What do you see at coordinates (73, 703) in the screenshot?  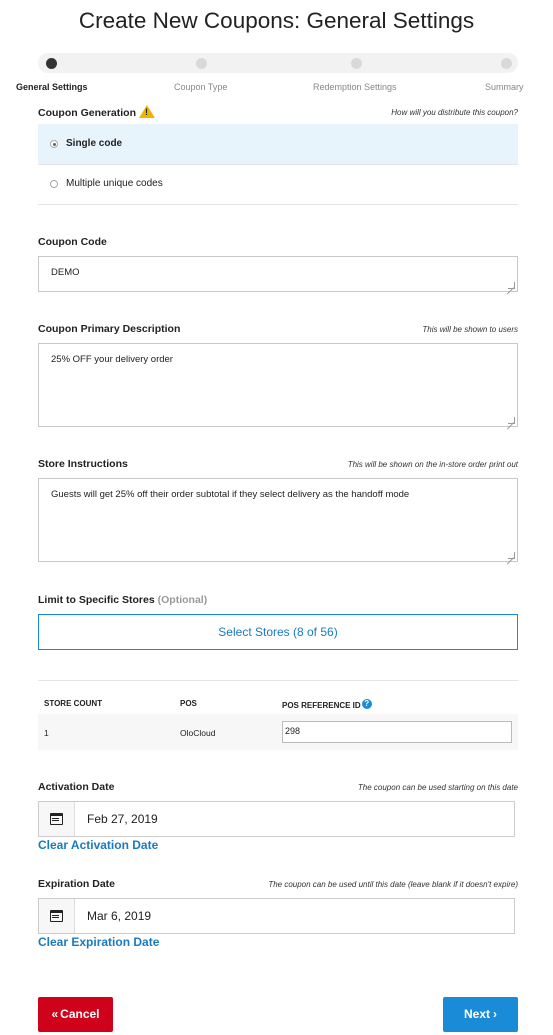 I see `table-header-store-count: STORE COUNT` at bounding box center [73, 703].